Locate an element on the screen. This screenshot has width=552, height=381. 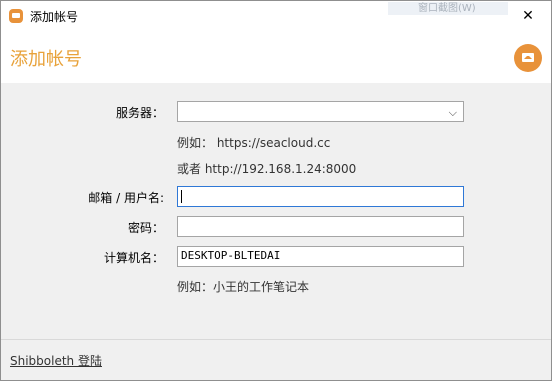
password-label: 密码： is located at coordinates (145, 228).